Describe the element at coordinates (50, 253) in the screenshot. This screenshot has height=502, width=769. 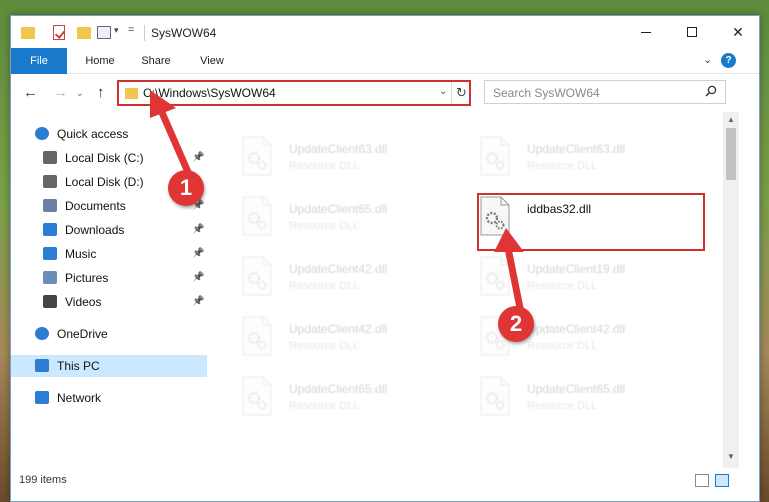
I see `music-icon` at that location.